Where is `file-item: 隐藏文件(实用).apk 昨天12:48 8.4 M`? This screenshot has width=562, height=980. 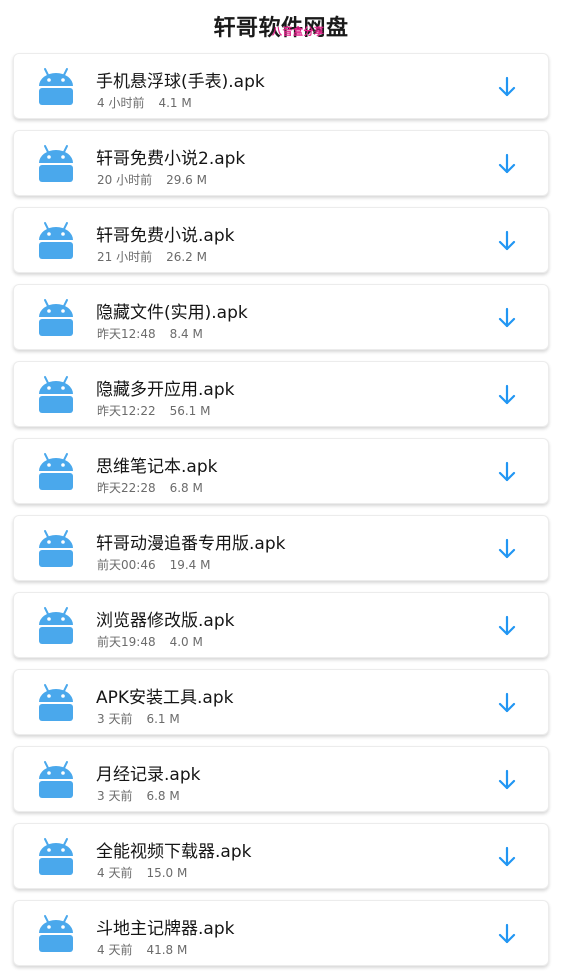 file-item: 隐藏文件(实用).apk 昨天12:48 8.4 M is located at coordinates (281, 317).